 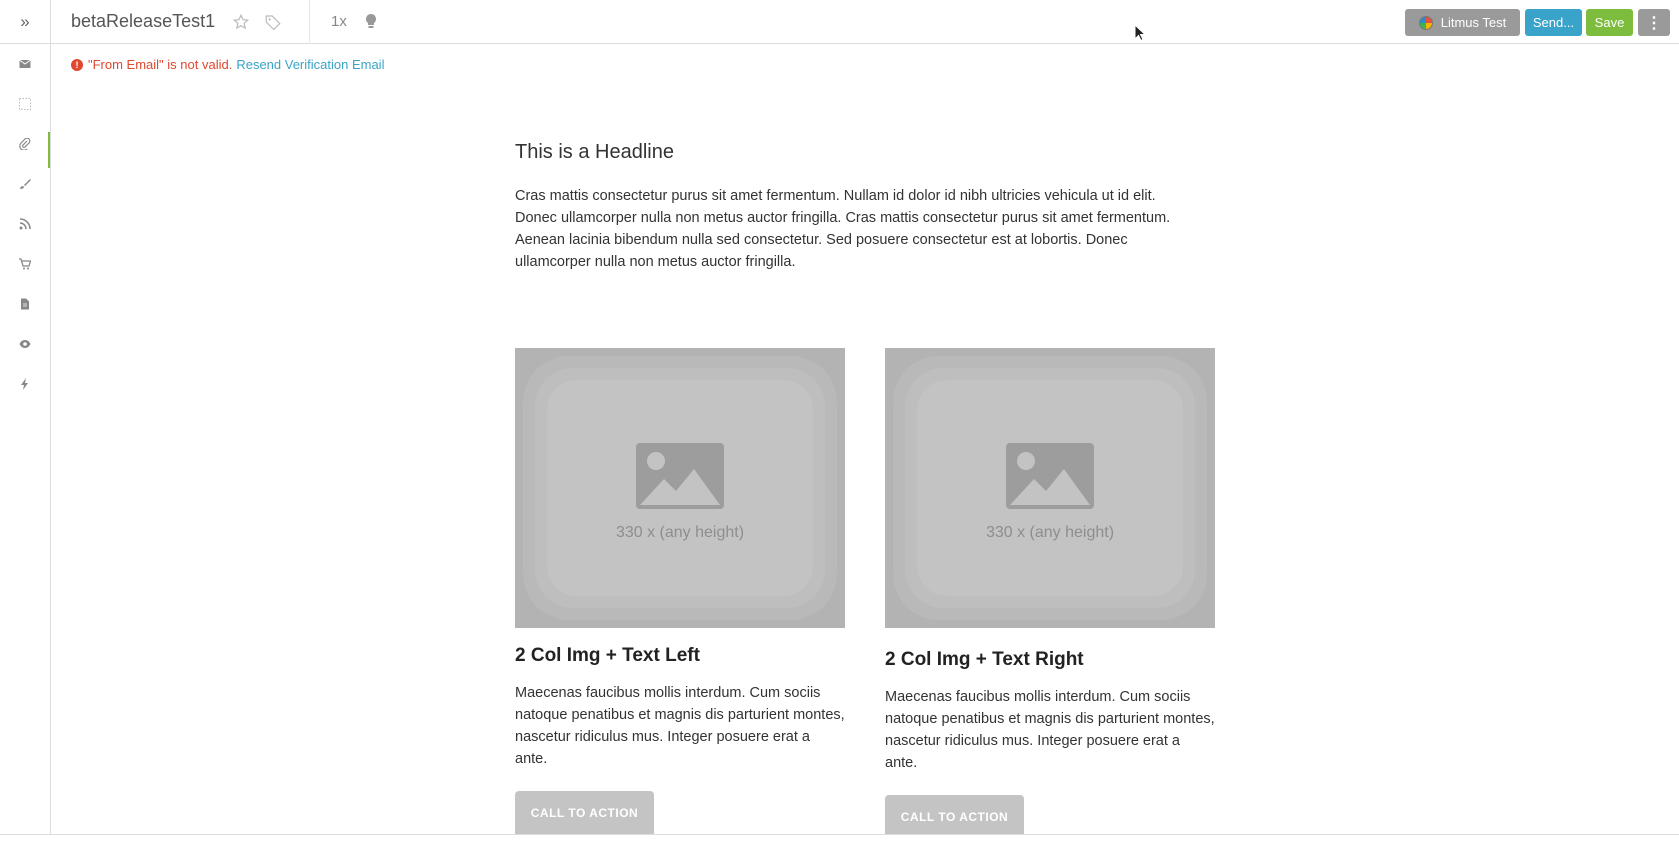 I want to click on resend-verification-link: Resend Verification Email, so click(x=310, y=64).